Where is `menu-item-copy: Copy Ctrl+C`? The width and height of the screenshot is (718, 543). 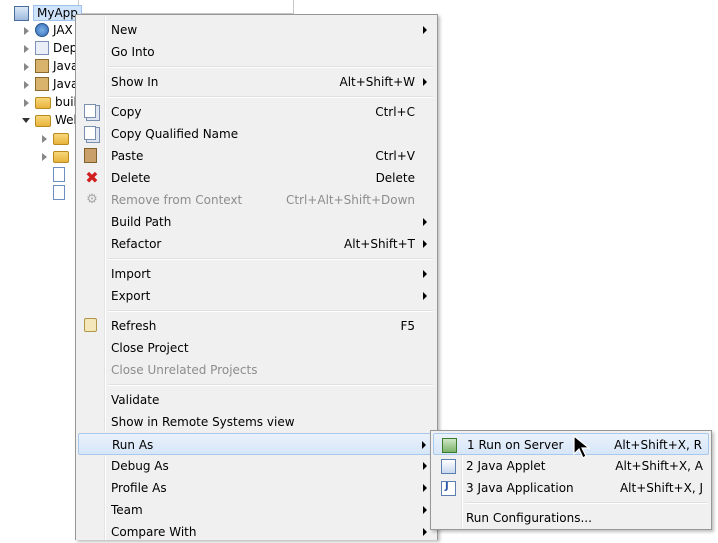 menu-item-copy: Copy Ctrl+C is located at coordinates (256, 112).